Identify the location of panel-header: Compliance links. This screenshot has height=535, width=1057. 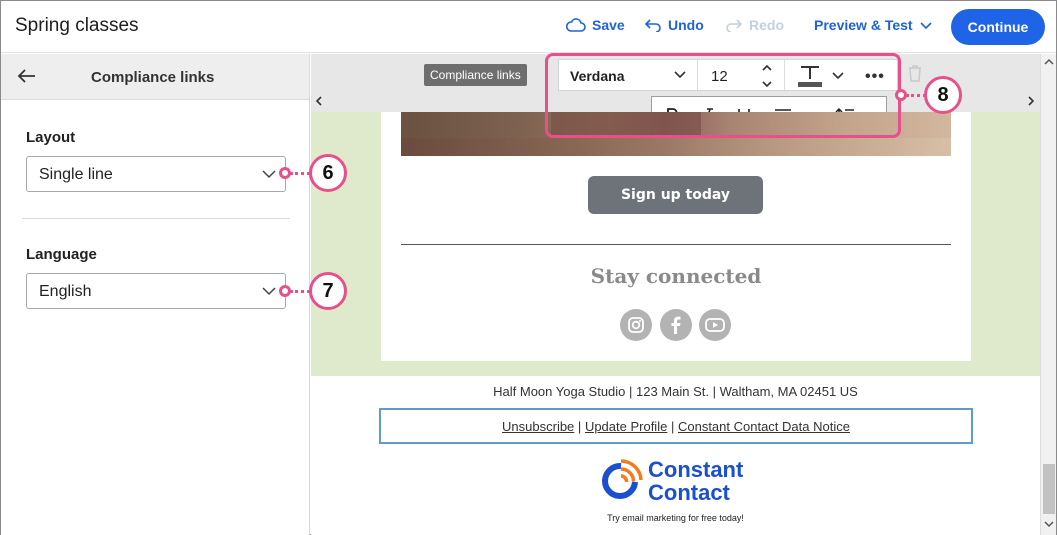
(155, 77).